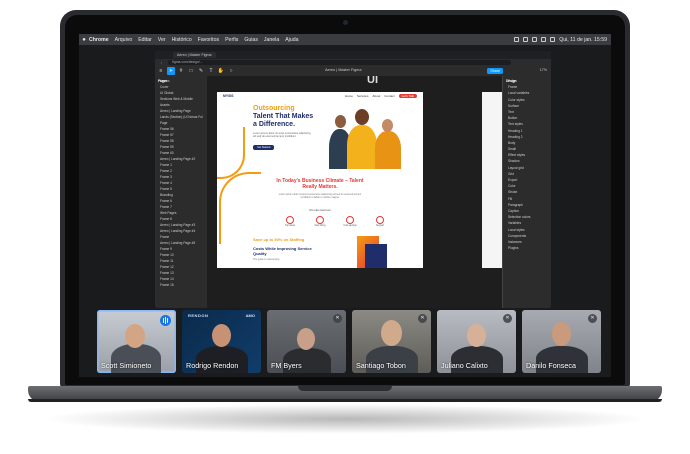 The width and height of the screenshot is (690, 454). What do you see at coordinates (476, 341) in the screenshot?
I see `participant-tile: ✕ Juliano Calixto` at bounding box center [476, 341].